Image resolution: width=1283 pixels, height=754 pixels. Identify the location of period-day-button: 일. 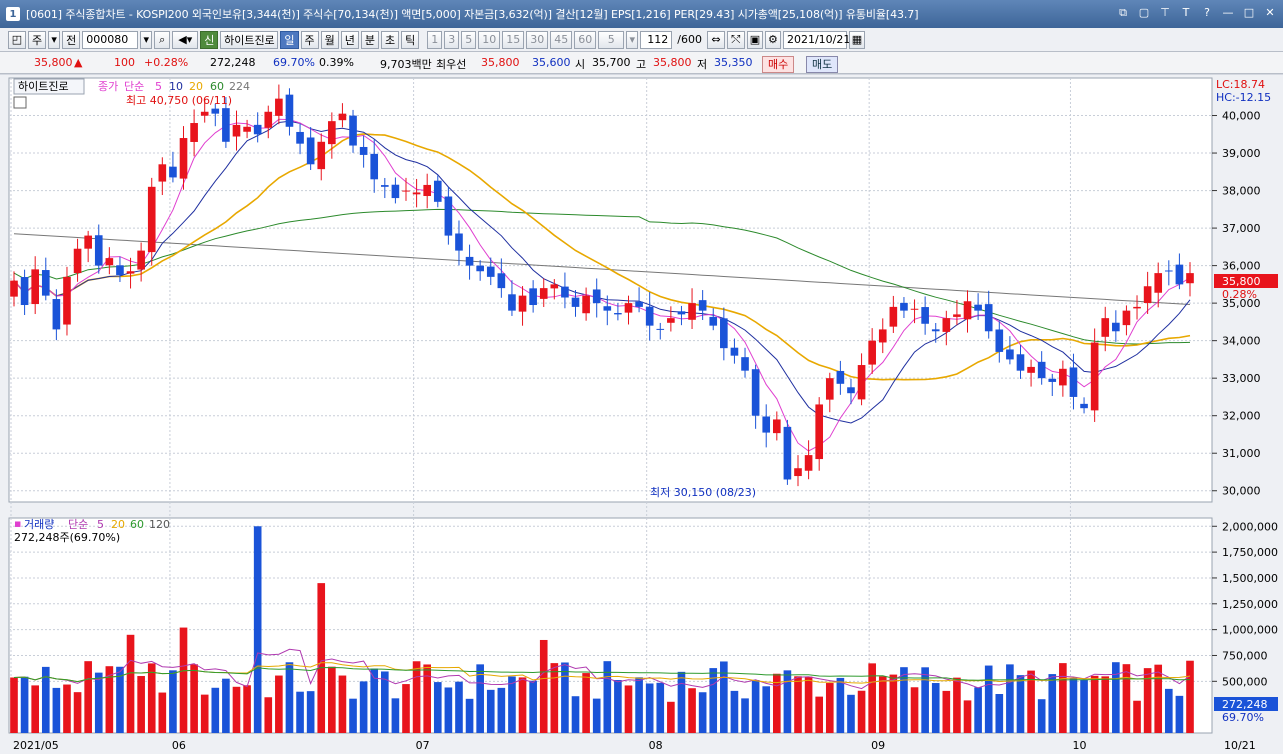
(289, 39).